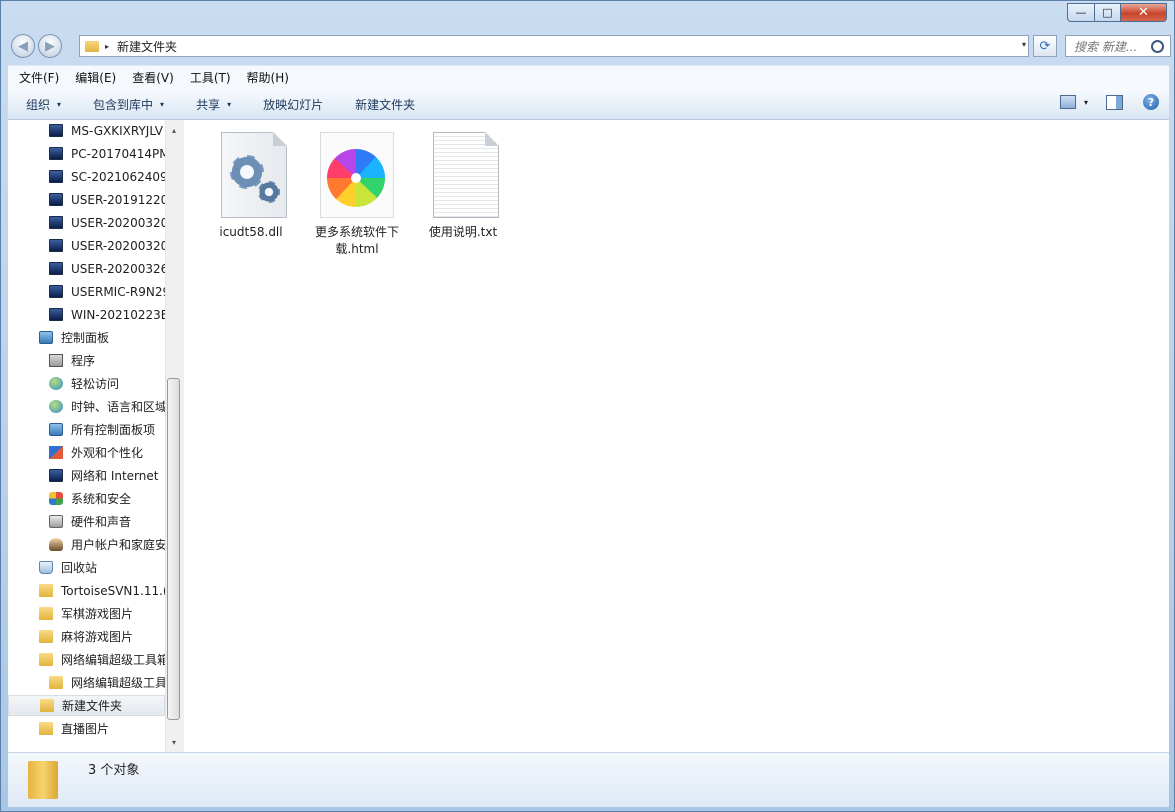 This screenshot has height=812, width=1175. What do you see at coordinates (86, 498) in the screenshot?
I see `nav-item-system-security: 系统和安全` at bounding box center [86, 498].